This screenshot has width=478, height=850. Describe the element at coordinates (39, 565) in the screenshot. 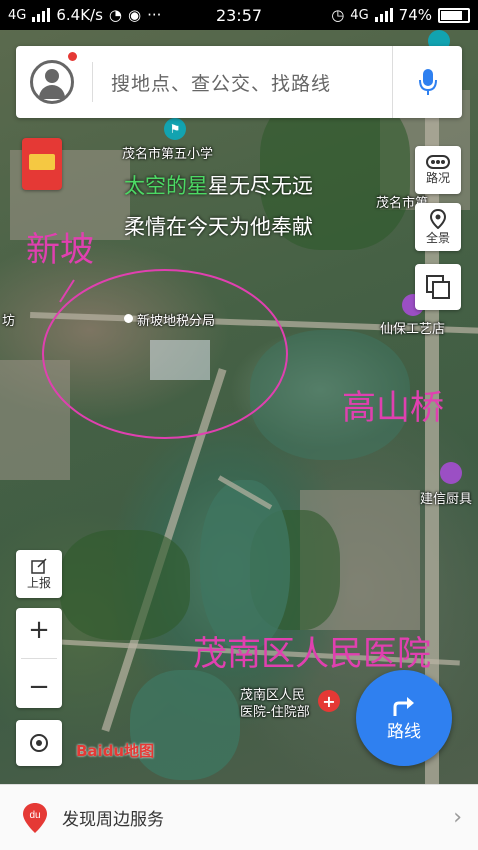

I see `edit-icon` at that location.